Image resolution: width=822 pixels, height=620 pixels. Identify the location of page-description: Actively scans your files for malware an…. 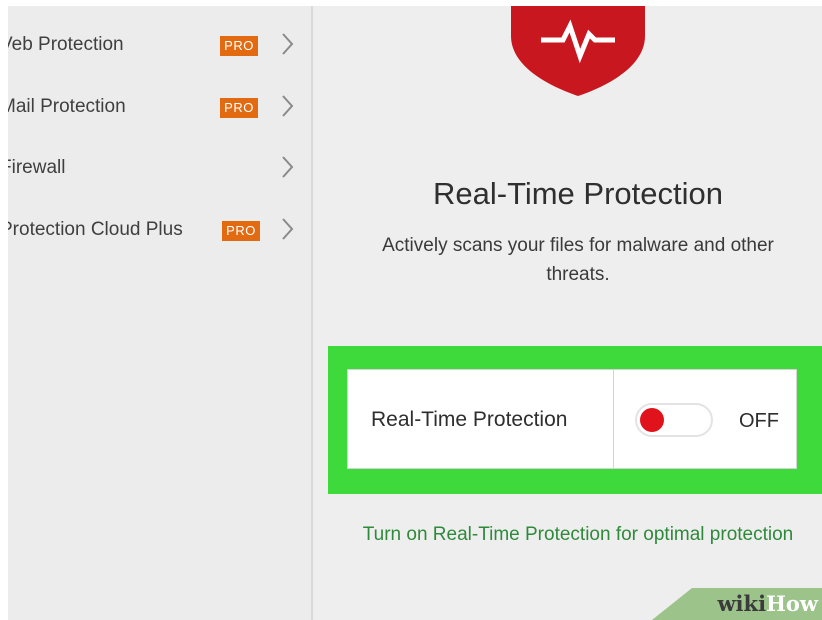
(578, 260).